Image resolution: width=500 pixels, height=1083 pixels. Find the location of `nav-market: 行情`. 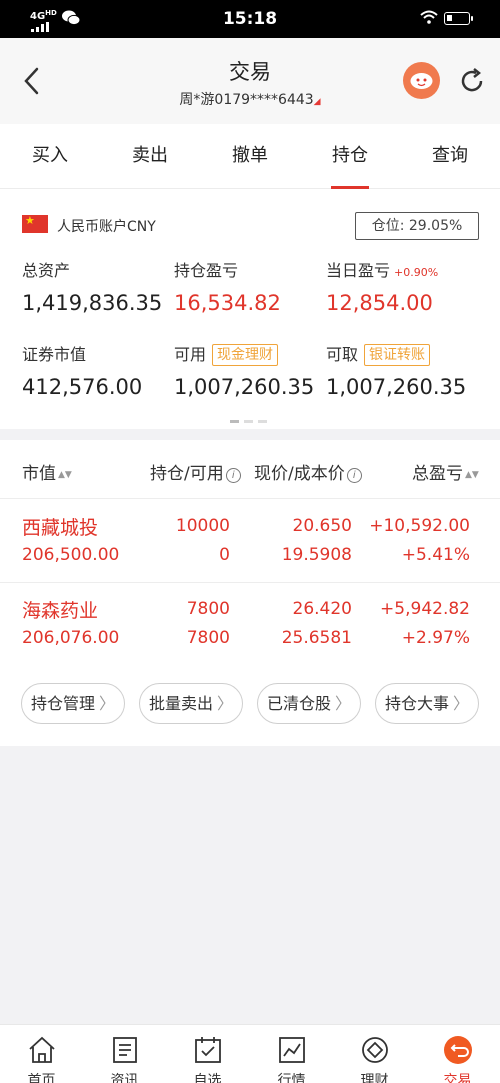

nav-market: 行情 is located at coordinates (291, 1054).